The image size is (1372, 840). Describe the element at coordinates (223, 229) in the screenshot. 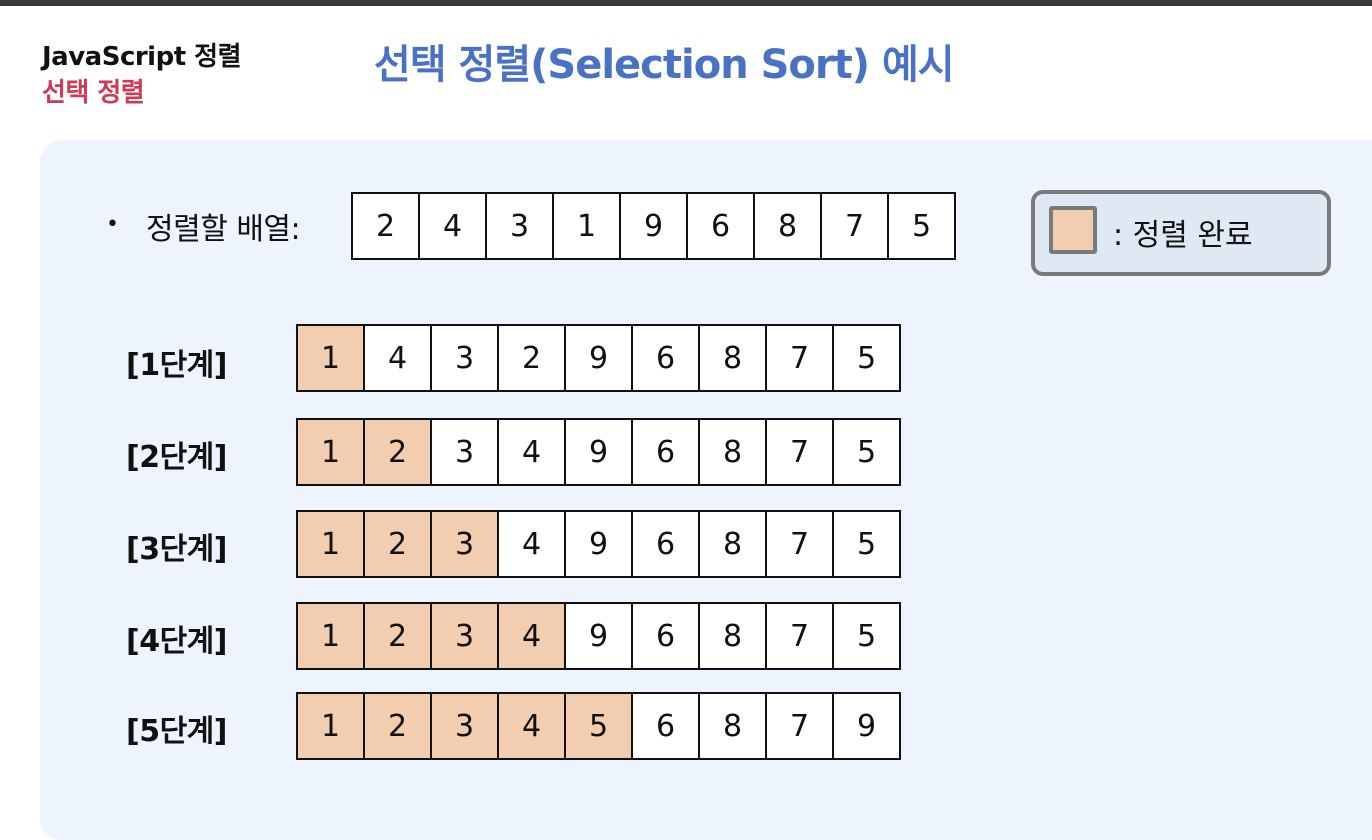

I see `input-array-label: 정렬할 배열:` at that location.